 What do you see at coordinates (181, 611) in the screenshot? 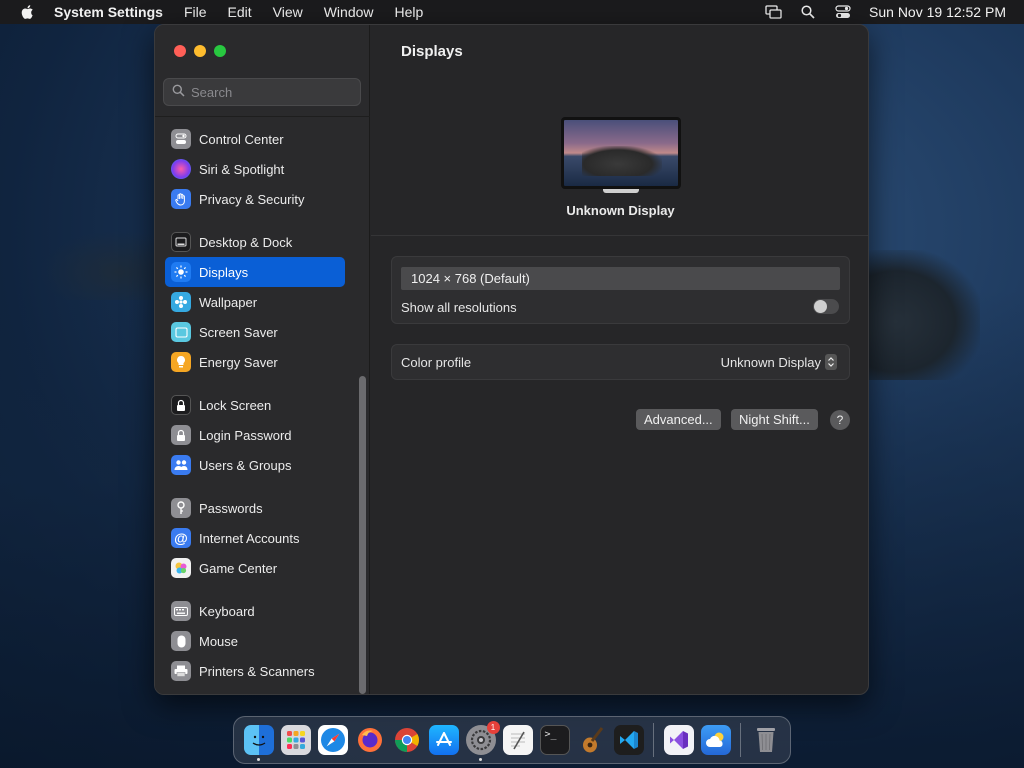
I see `keyboard-icon` at bounding box center [181, 611].